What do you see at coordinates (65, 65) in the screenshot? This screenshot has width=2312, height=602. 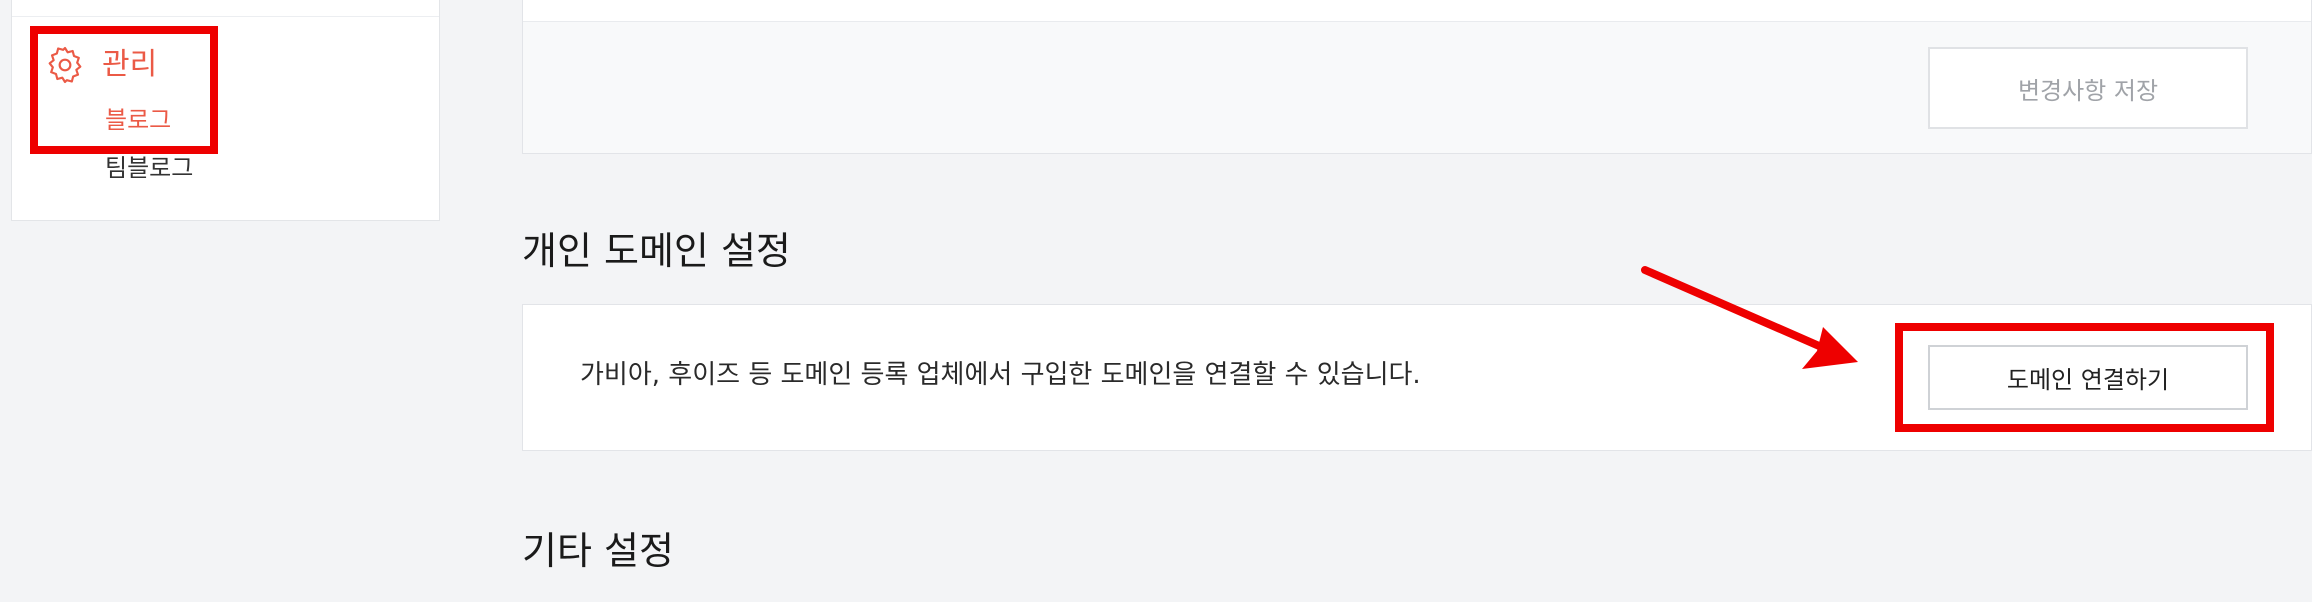 I see `gear-icon` at bounding box center [65, 65].